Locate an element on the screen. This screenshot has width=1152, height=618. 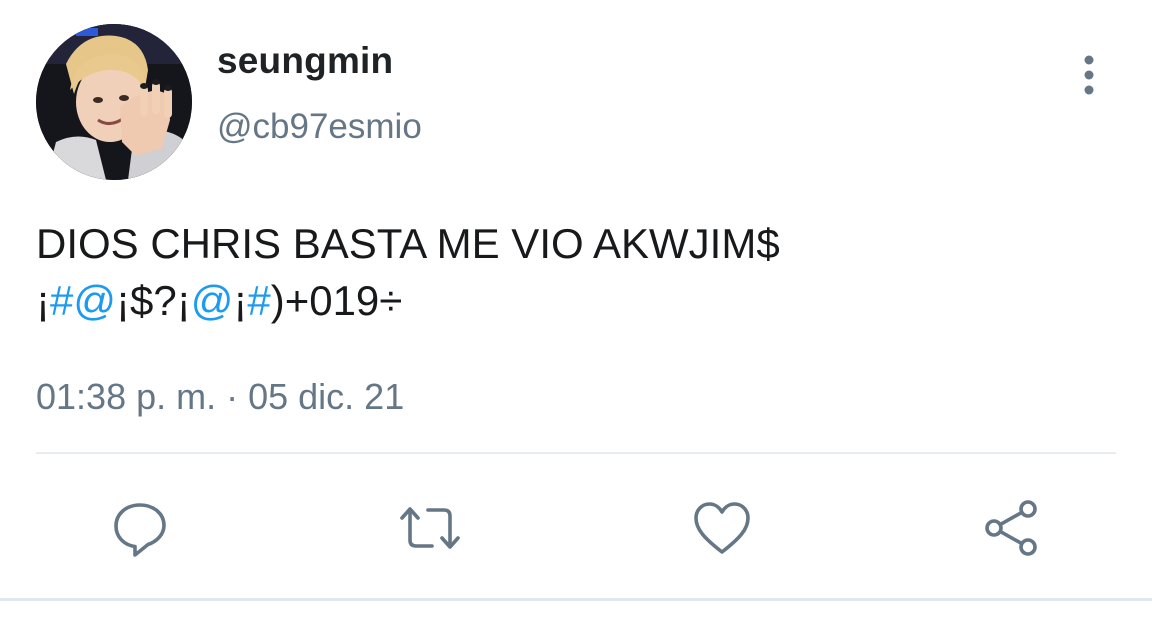
avatar is located at coordinates (114, 102).